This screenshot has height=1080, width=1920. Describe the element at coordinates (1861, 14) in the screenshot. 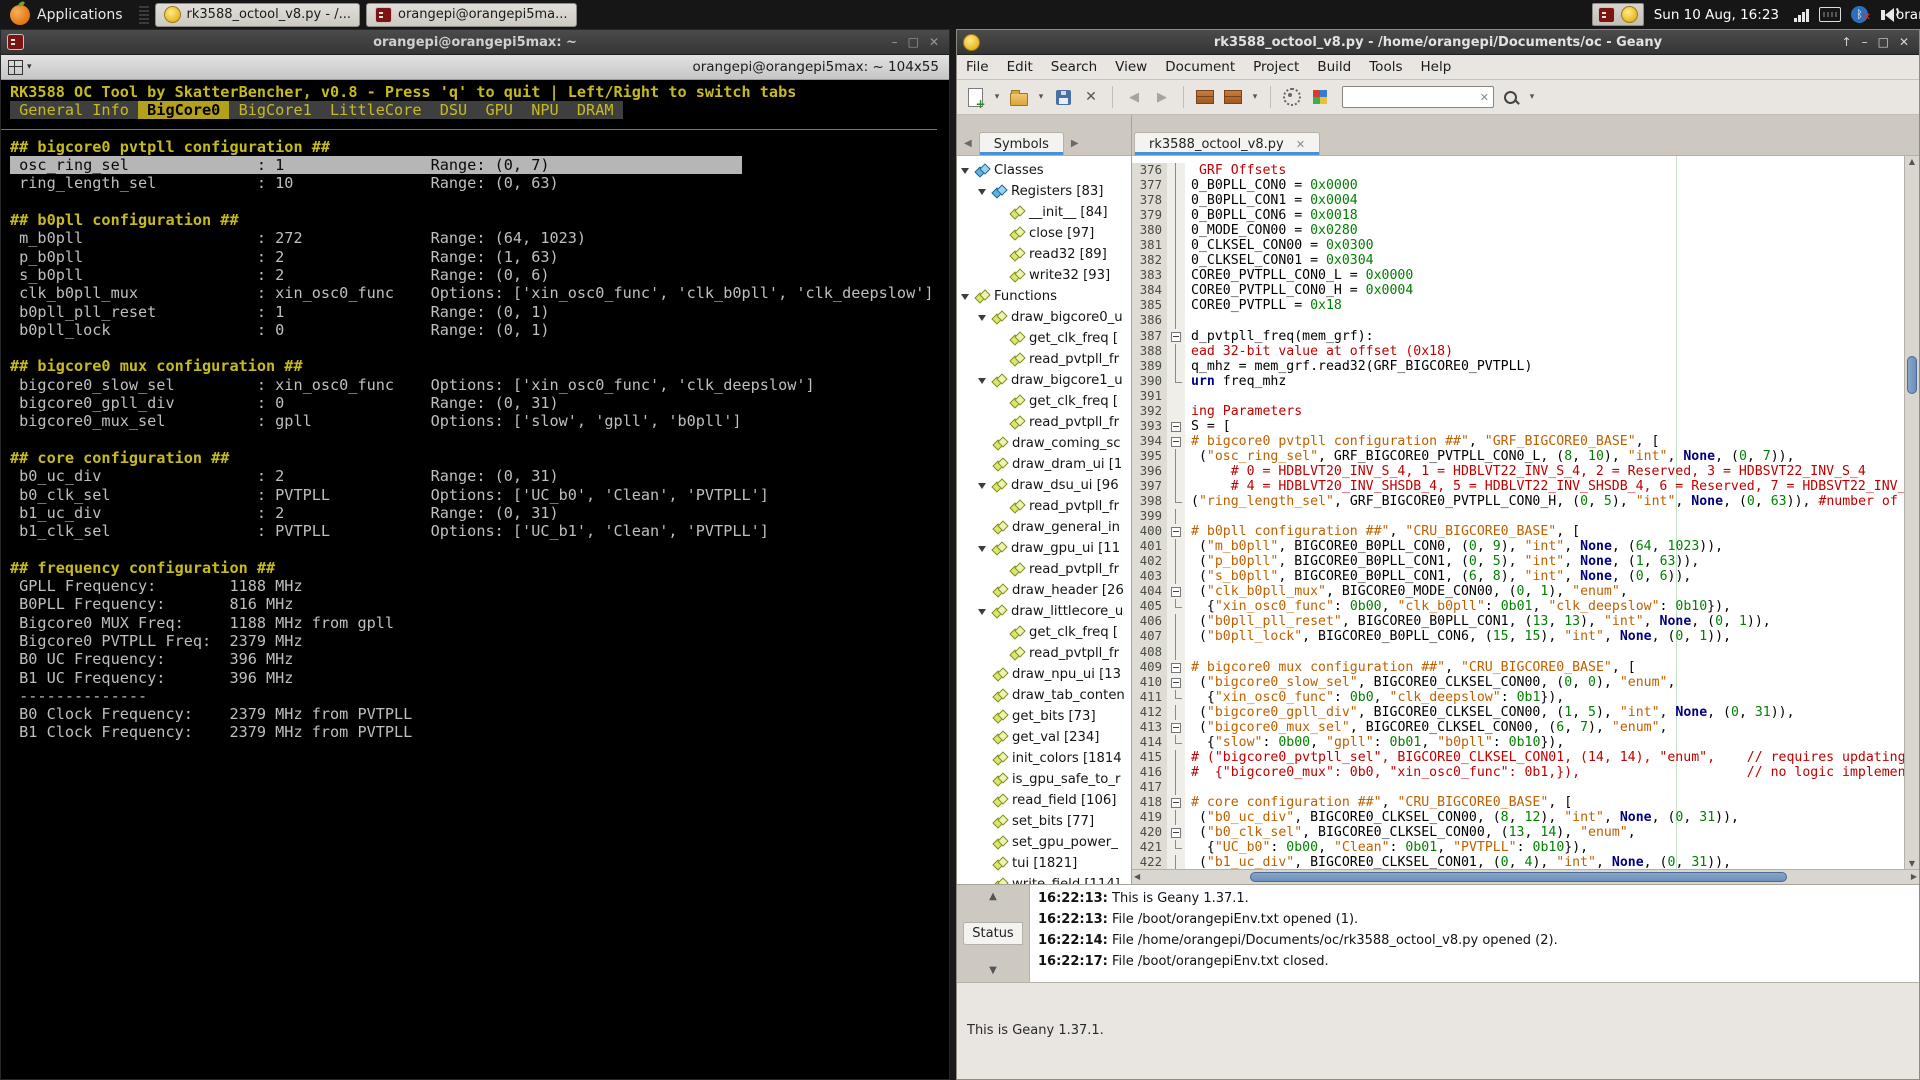

I see `bluetooth-icon: ᛒ ✕` at that location.